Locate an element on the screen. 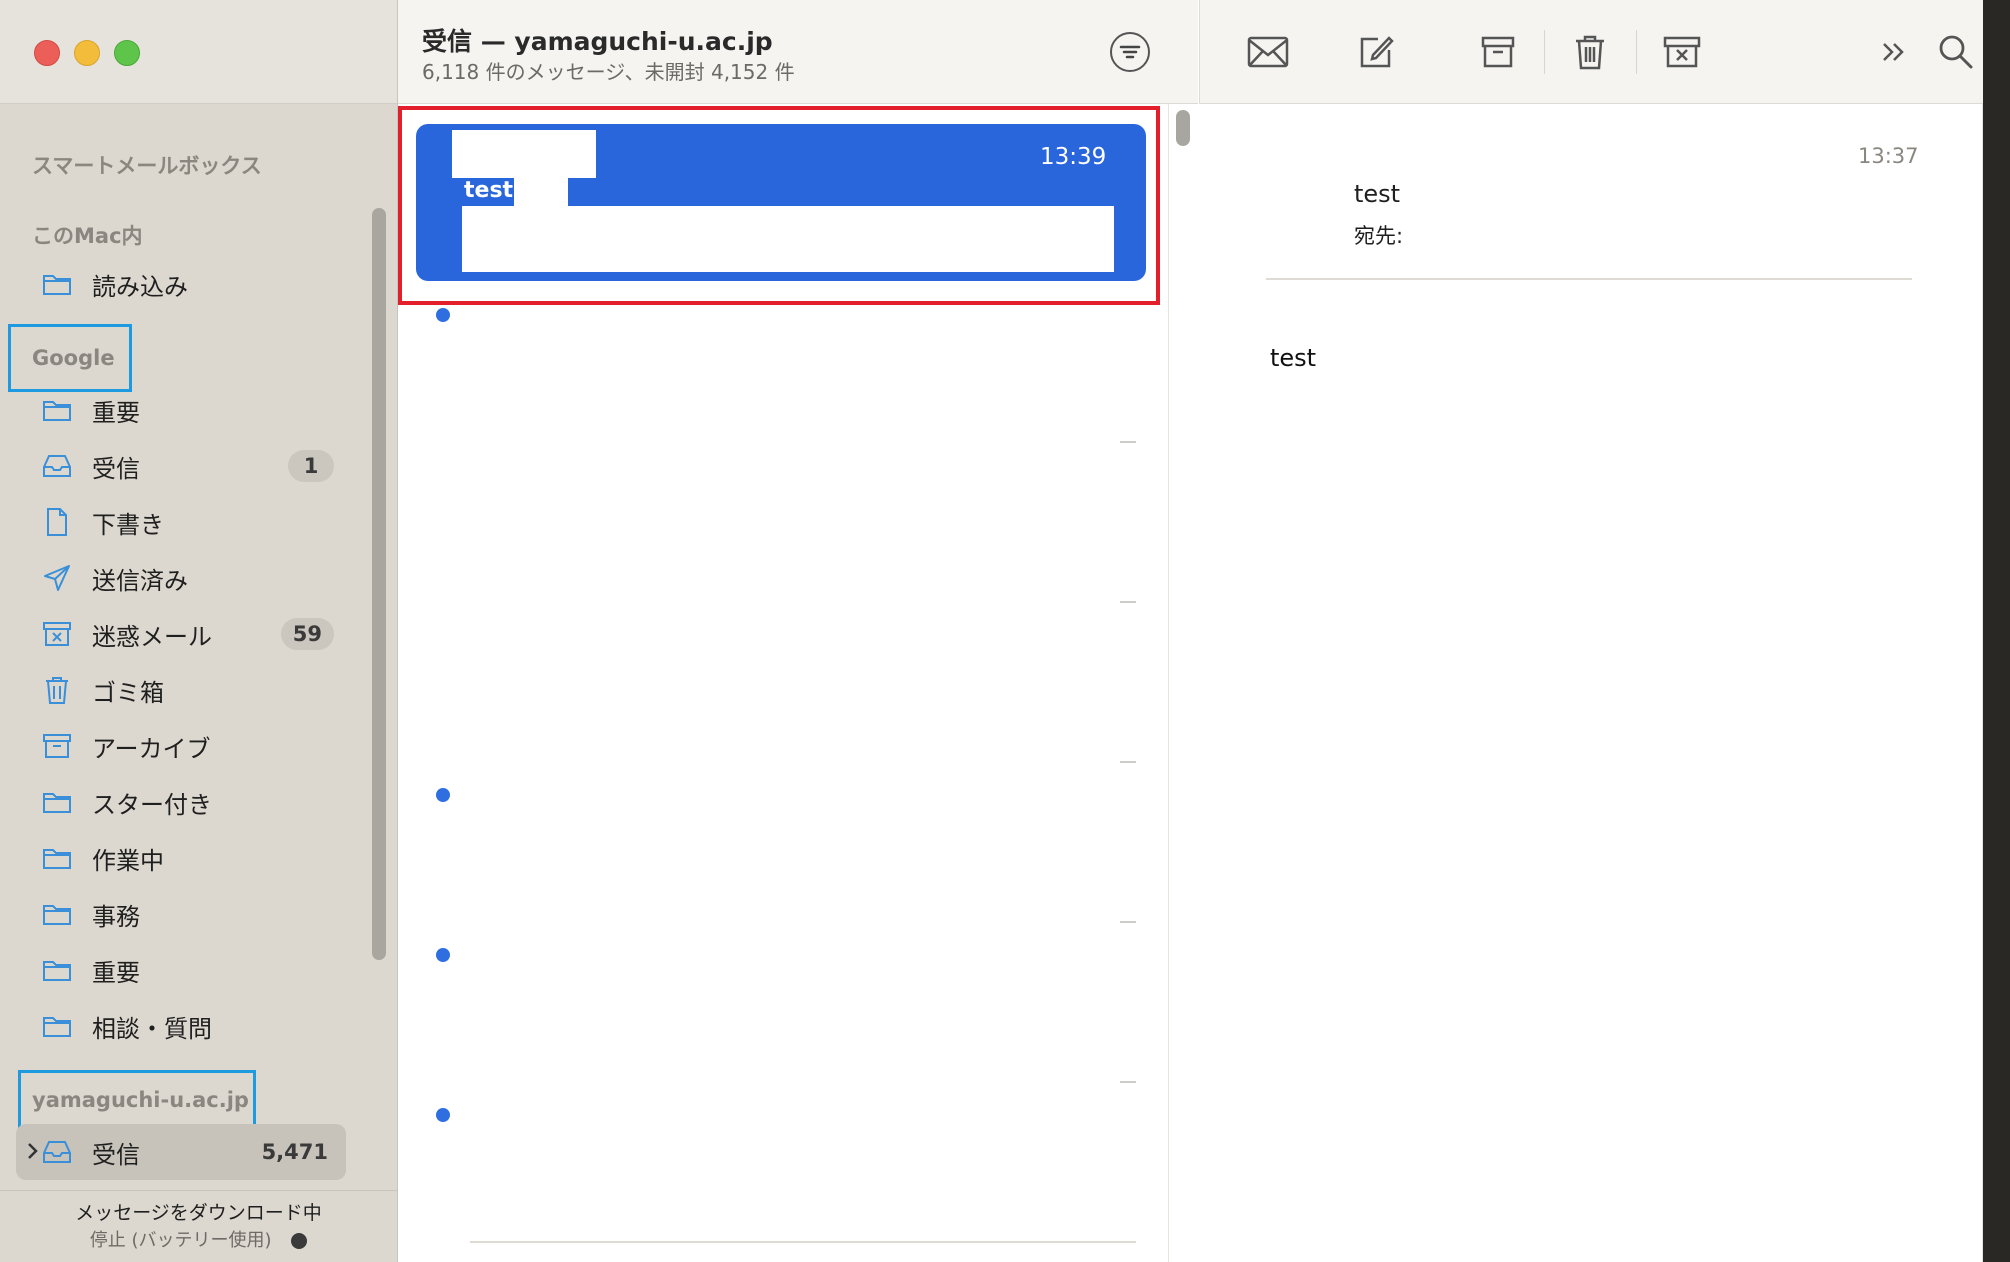  junk-count-badge: 59 is located at coordinates (307, 634).